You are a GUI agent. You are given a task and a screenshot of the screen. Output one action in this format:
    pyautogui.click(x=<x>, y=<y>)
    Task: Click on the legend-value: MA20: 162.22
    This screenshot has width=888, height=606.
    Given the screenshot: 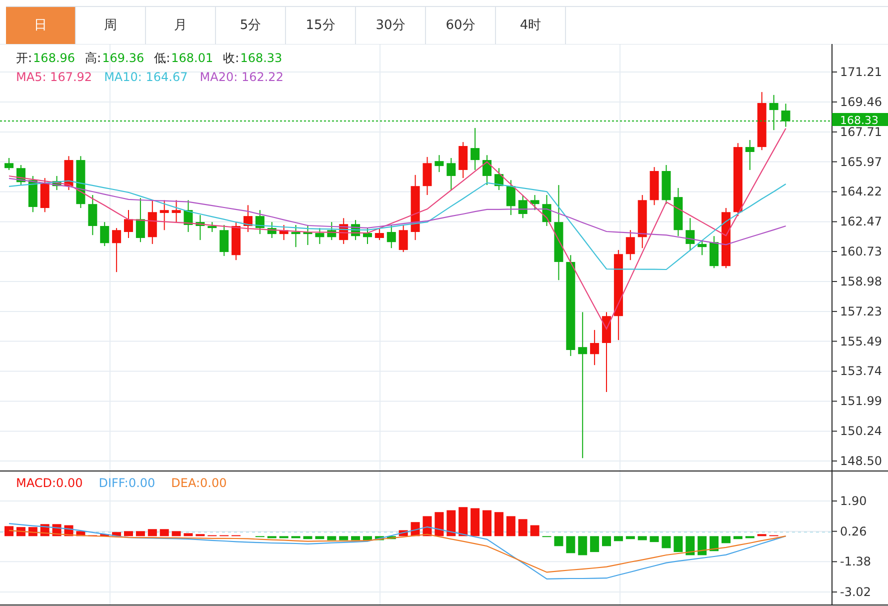 What is the action you would take?
    pyautogui.click(x=242, y=77)
    